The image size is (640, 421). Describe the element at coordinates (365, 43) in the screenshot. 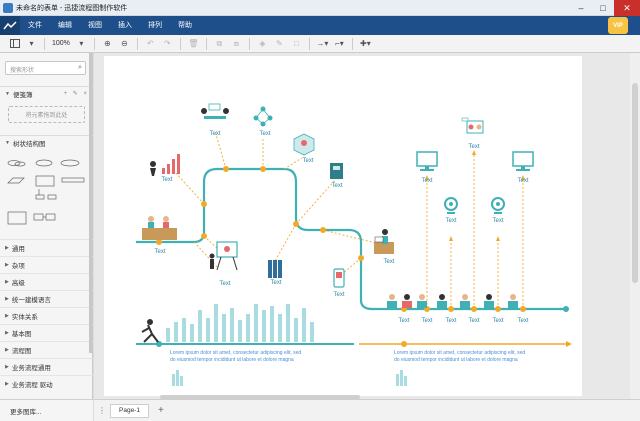

I see `insert-icon: ✚▾` at that location.